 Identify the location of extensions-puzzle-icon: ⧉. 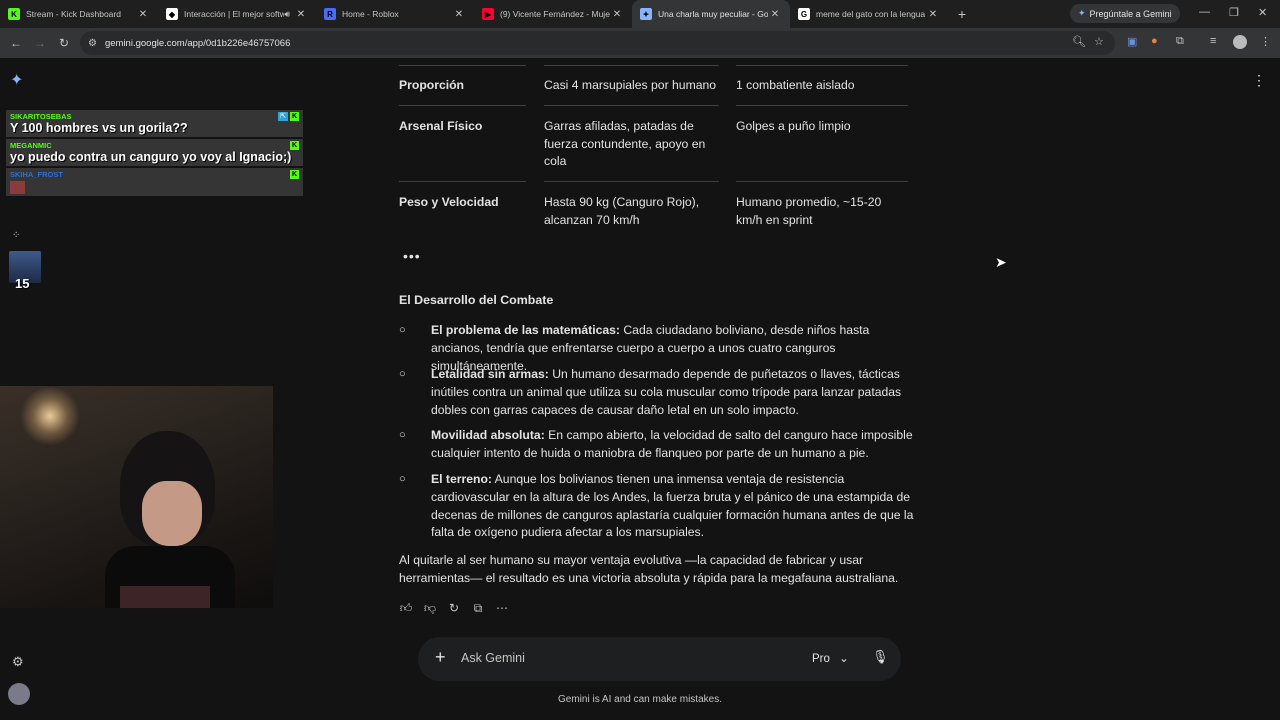
(1180, 41).